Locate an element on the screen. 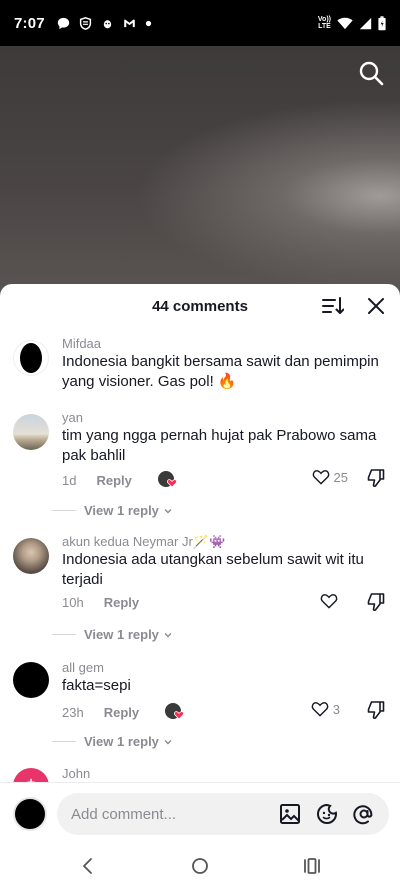 Image resolution: width=400 pixels, height=889 pixels. sort-icon is located at coordinates (333, 306).